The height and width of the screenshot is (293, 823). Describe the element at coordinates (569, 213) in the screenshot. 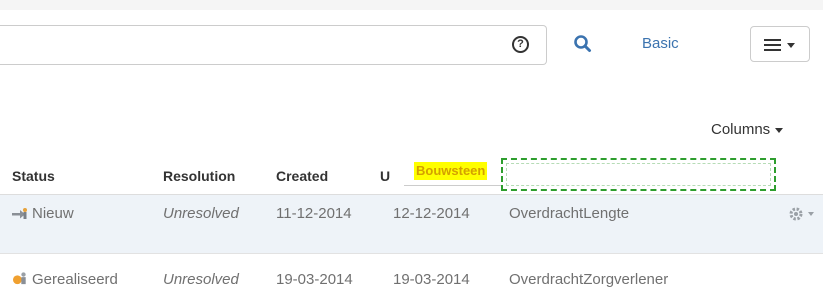

I see `row1-bouwsteen: OverdrachtLengte` at that location.